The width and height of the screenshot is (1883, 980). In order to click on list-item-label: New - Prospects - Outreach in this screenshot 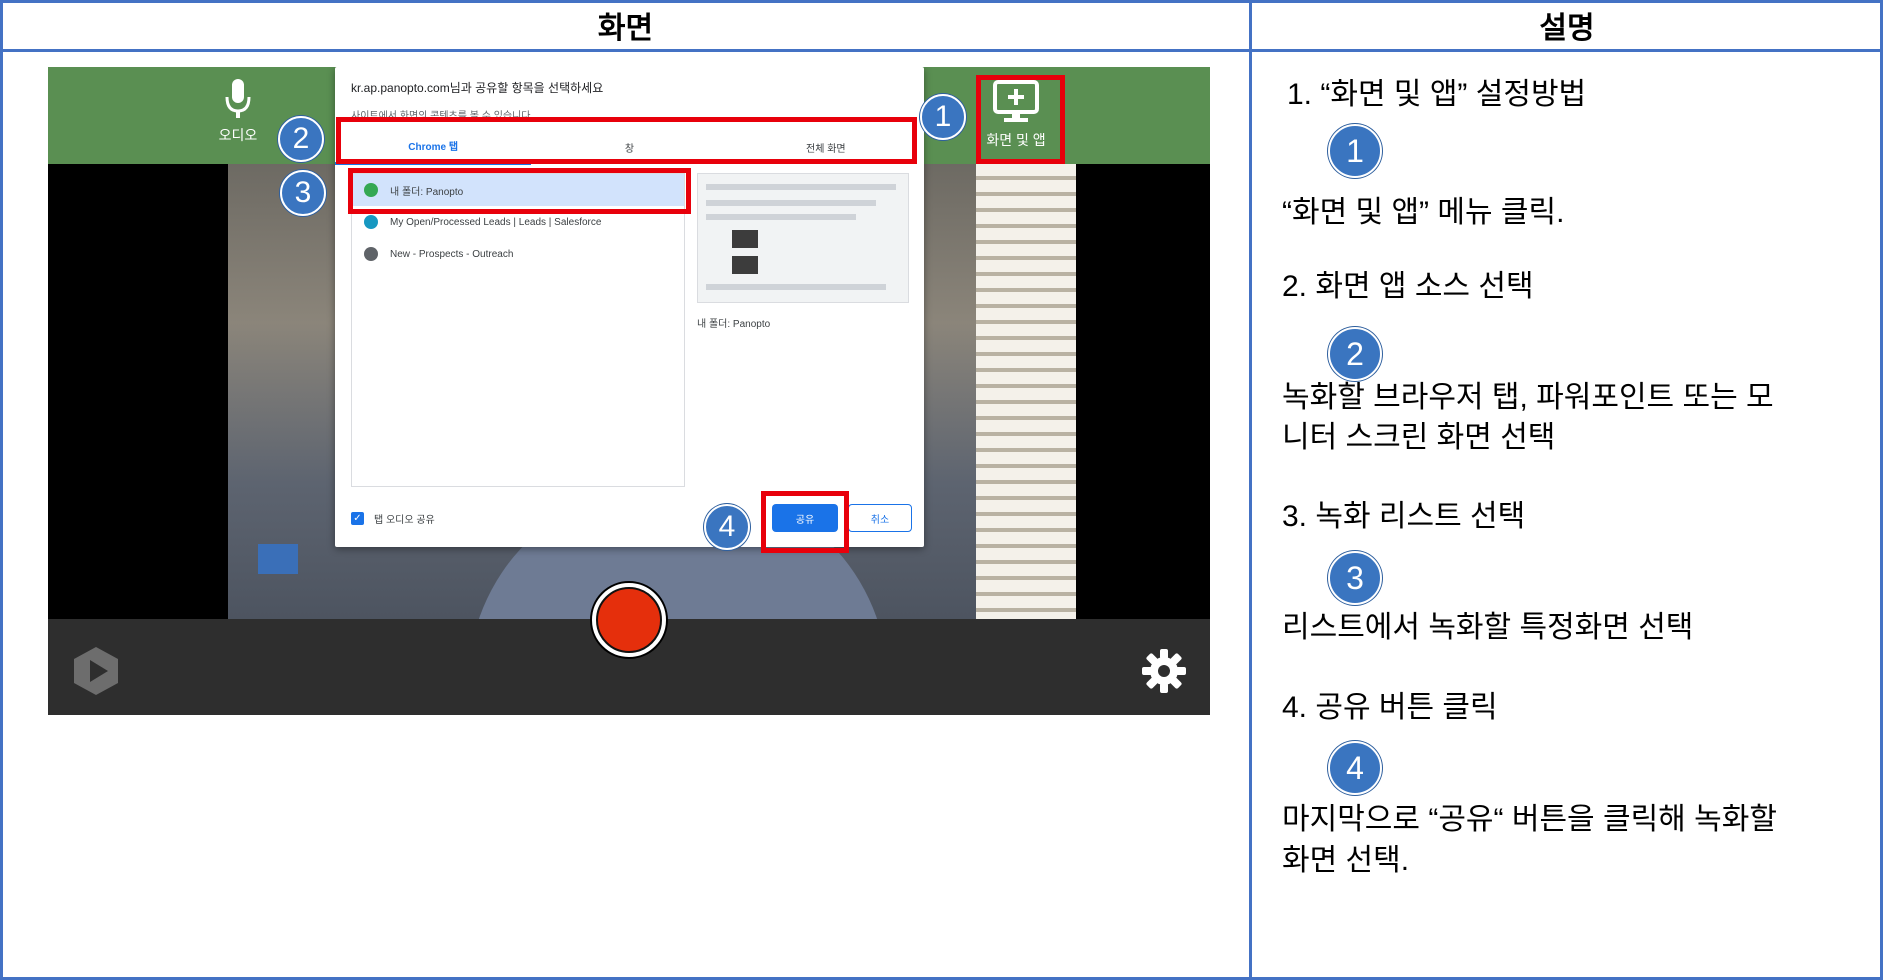, I will do `click(452, 254)`.